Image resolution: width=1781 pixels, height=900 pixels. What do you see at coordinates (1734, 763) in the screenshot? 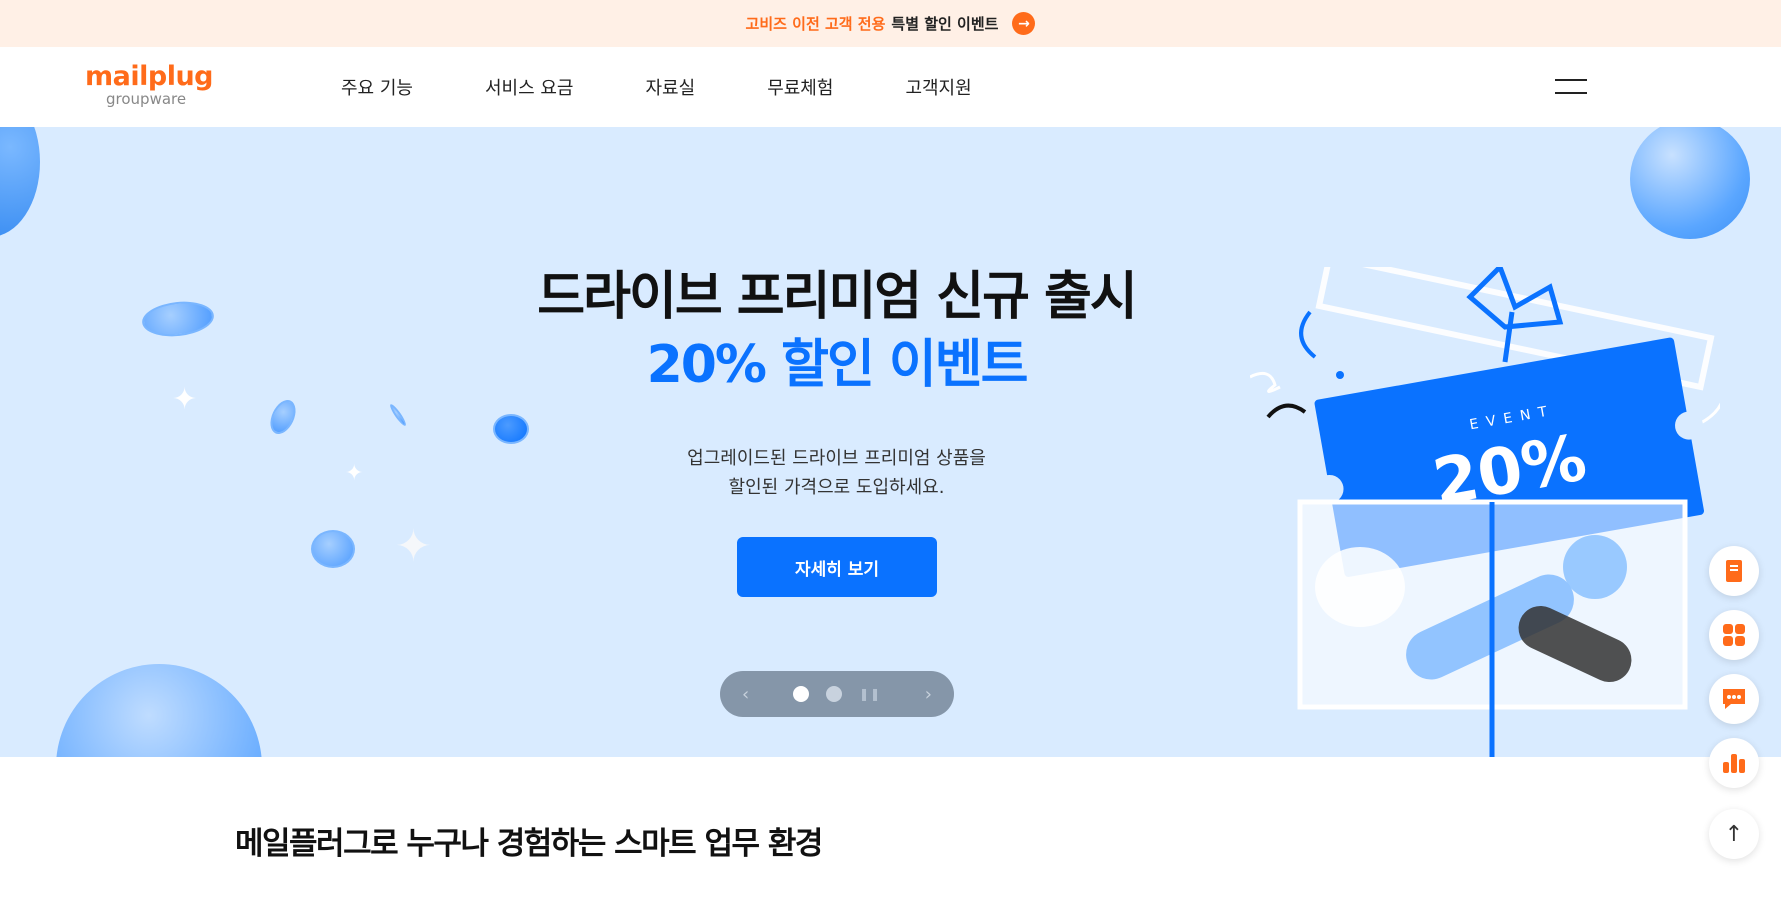
I see `chart-icon` at bounding box center [1734, 763].